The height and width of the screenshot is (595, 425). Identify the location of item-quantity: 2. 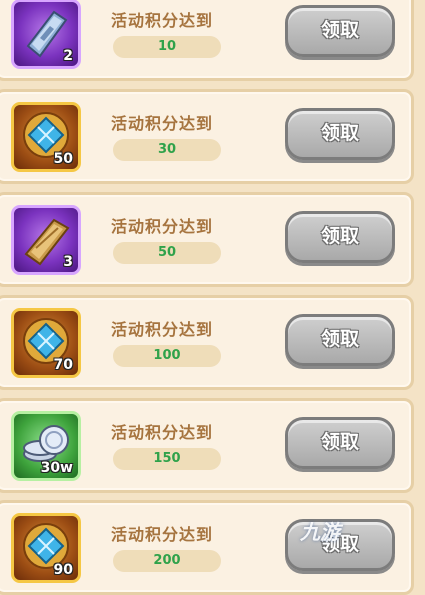
(68, 56).